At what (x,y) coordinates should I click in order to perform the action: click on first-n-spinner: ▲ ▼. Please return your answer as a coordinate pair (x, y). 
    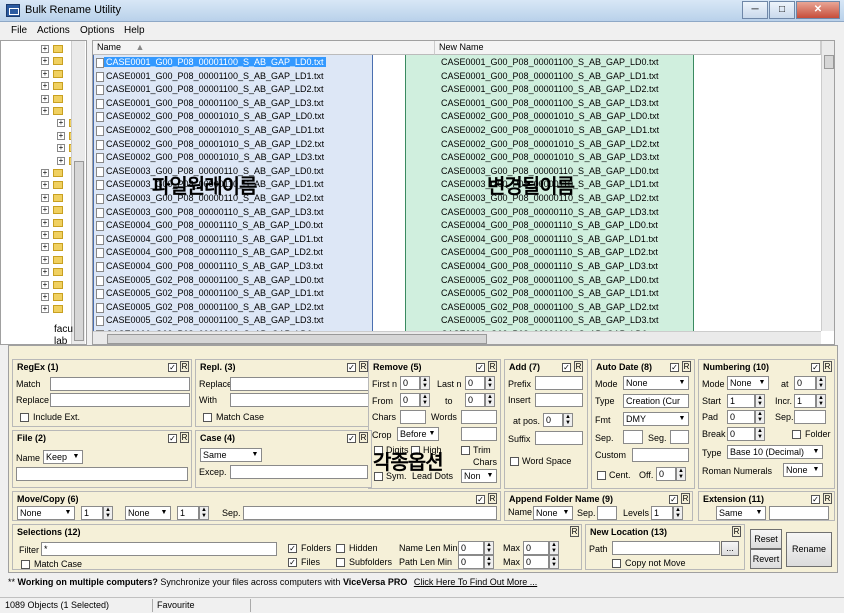
    Looking at the image, I should click on (425, 383).